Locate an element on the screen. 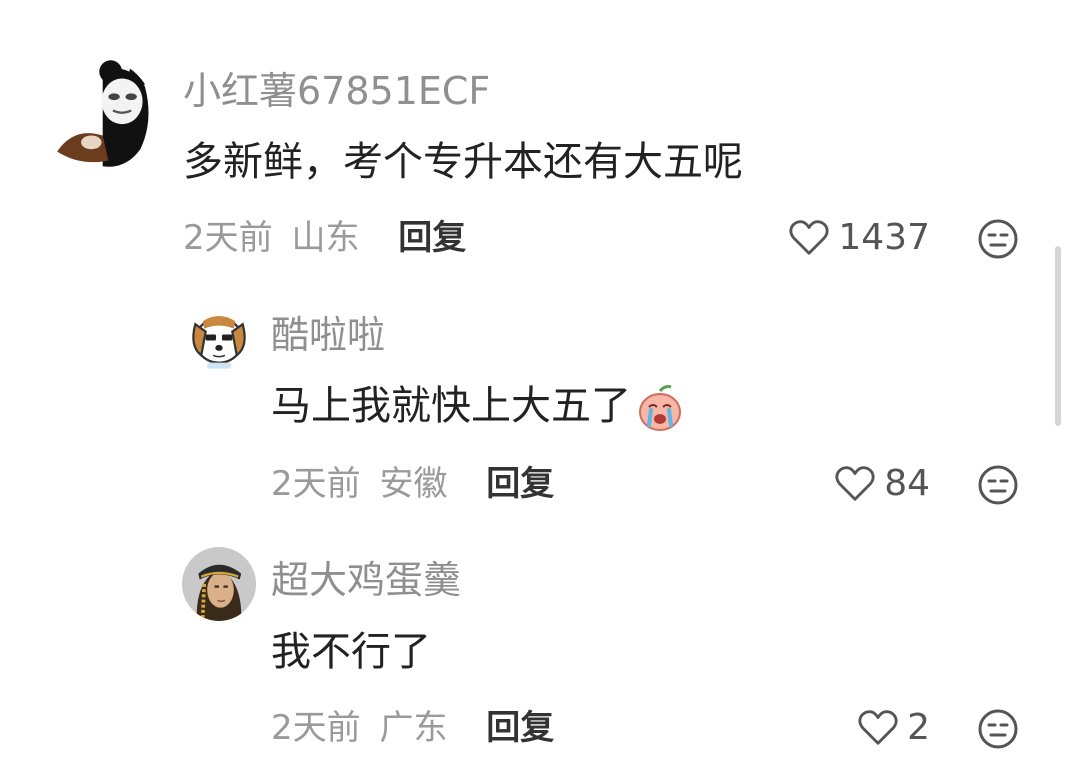  comment-text: 多新鲜，考个专升本还有大五呢 is located at coordinates (463, 162).